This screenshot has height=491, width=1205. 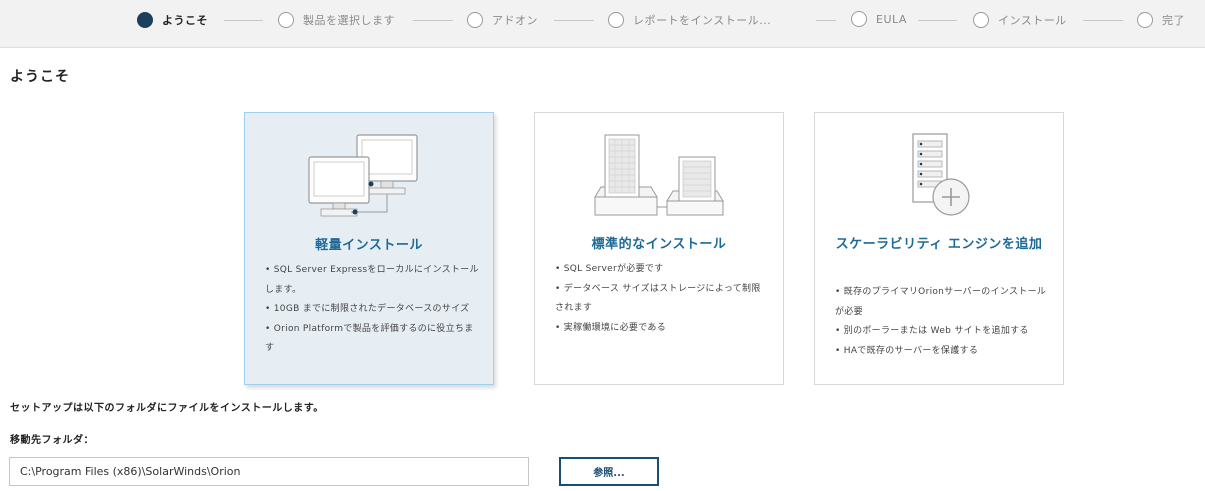 What do you see at coordinates (939, 244) in the screenshot?
I see `card-title: スケーラビリティ エンジンを追加` at bounding box center [939, 244].